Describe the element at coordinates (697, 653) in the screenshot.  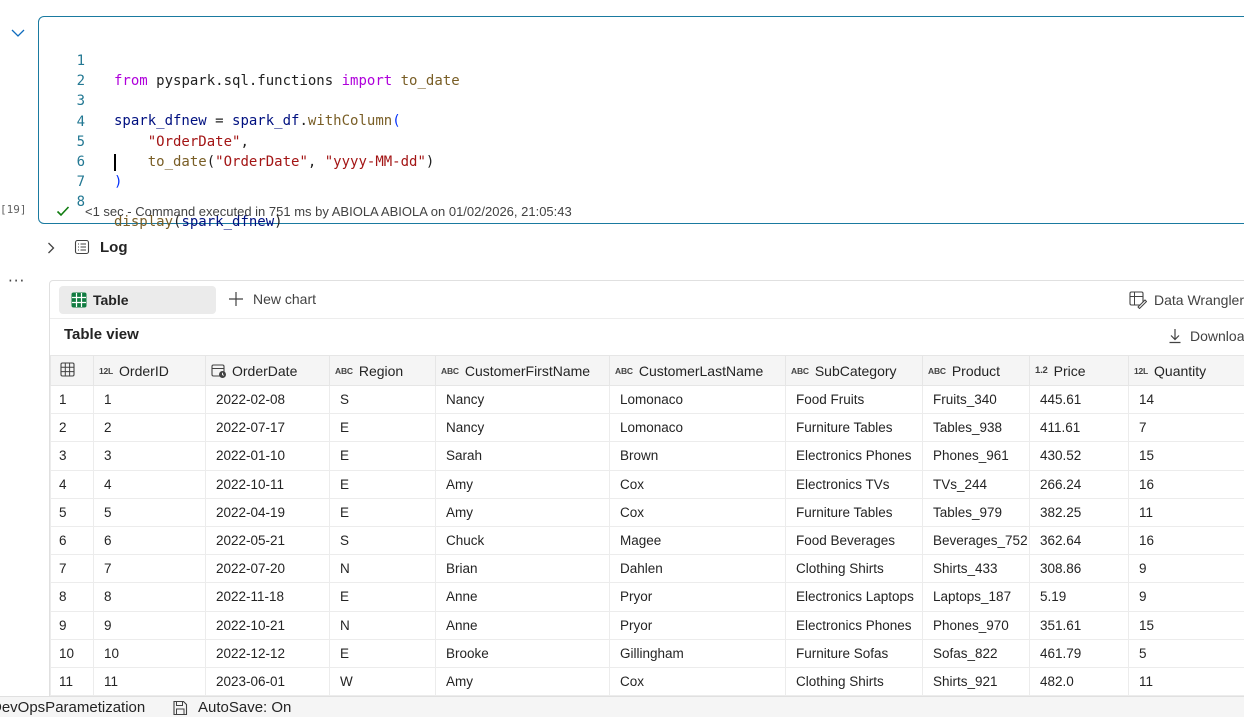
I see `table-cell: Gillingham` at that location.